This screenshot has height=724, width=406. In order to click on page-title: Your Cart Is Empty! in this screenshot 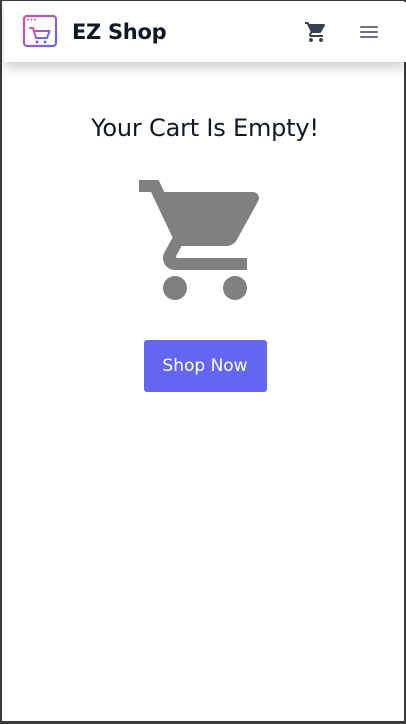, I will do `click(205, 128)`.